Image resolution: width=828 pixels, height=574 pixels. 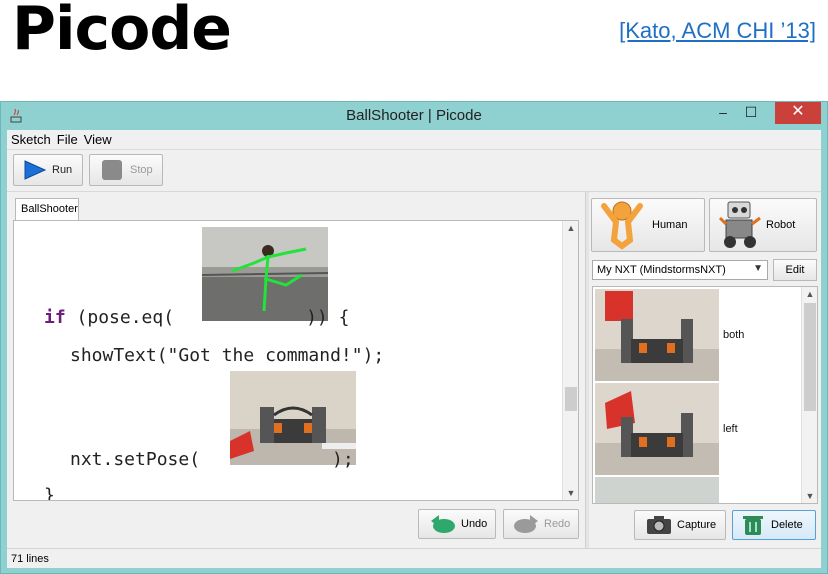 I want to click on trash-icon, so click(x=753, y=525).